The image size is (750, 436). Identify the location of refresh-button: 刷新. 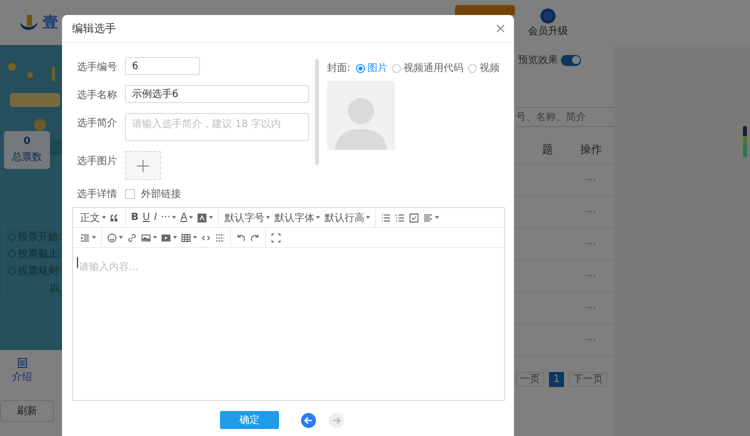
(27, 411).